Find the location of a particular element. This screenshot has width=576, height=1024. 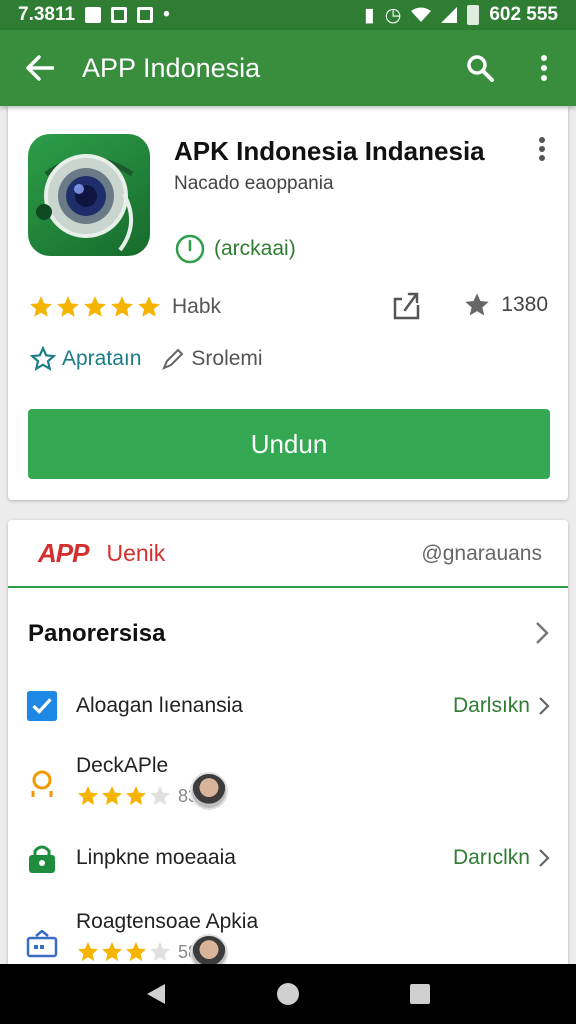

review-count: 1380 is located at coordinates (505, 305).